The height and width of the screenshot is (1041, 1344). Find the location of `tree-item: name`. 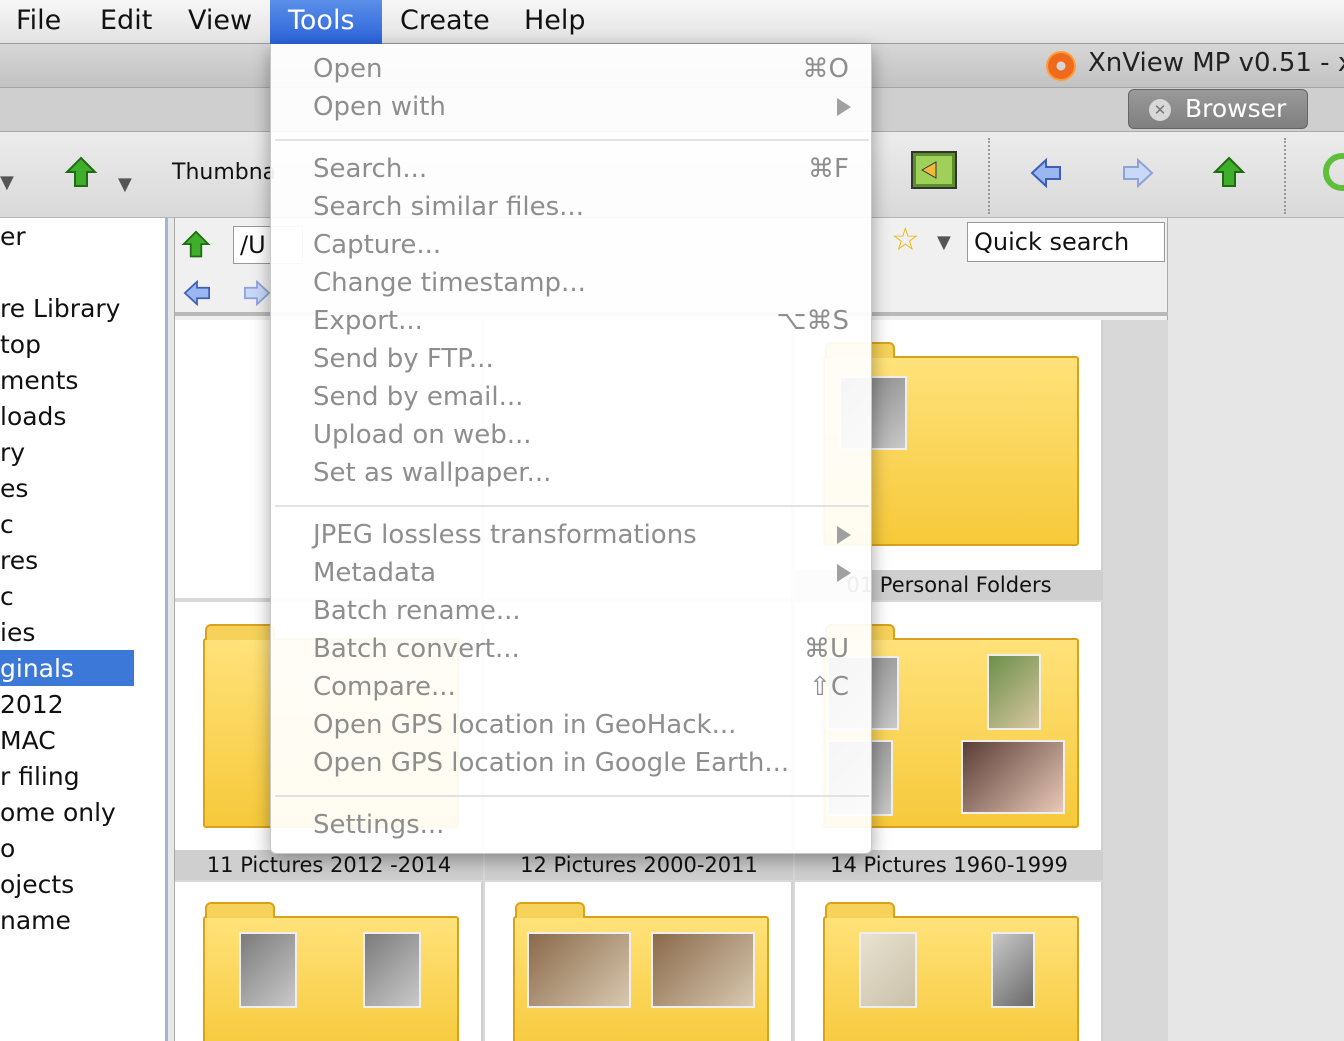

tree-item: name is located at coordinates (35, 920).